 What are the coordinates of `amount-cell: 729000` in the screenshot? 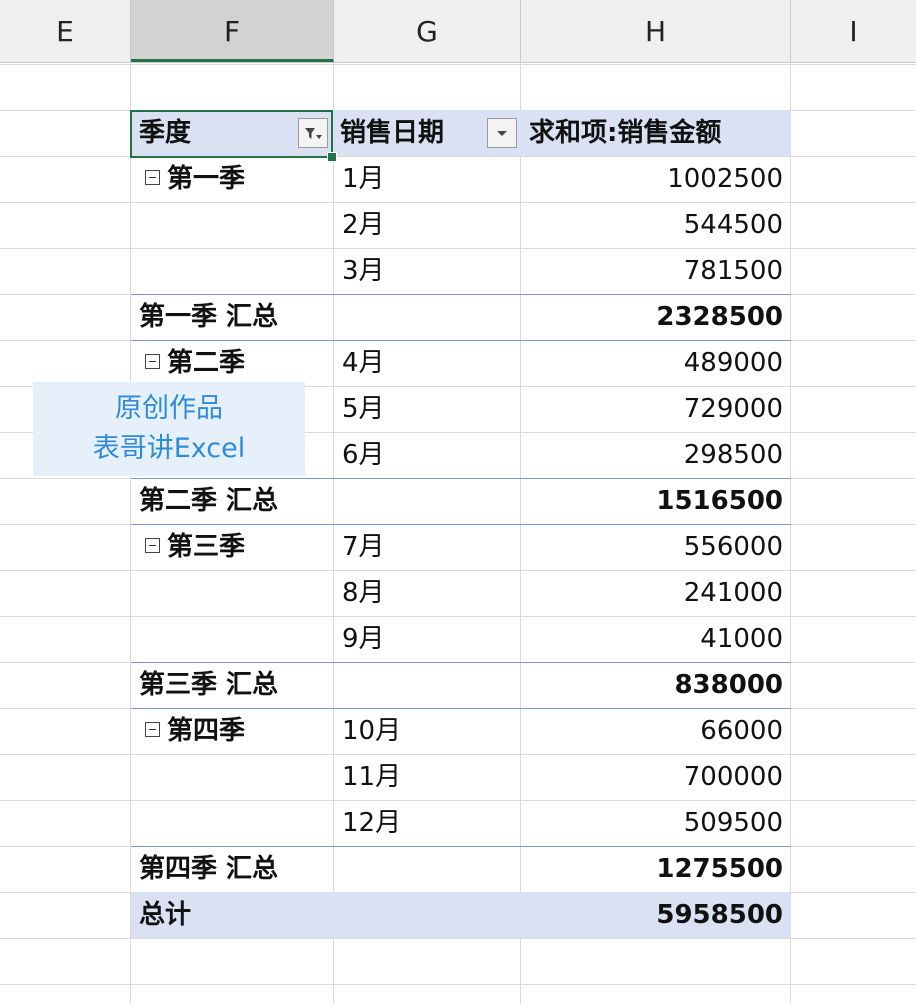 It's located at (656, 409).